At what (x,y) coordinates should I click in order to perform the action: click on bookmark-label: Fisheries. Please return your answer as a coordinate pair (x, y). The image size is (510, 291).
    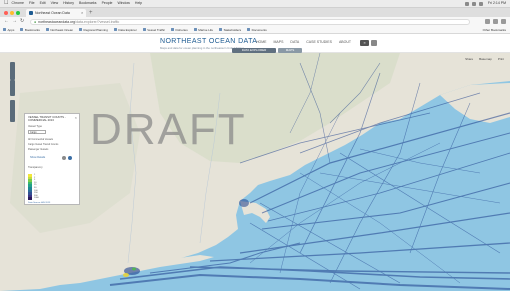
    Looking at the image, I should click on (181, 29).